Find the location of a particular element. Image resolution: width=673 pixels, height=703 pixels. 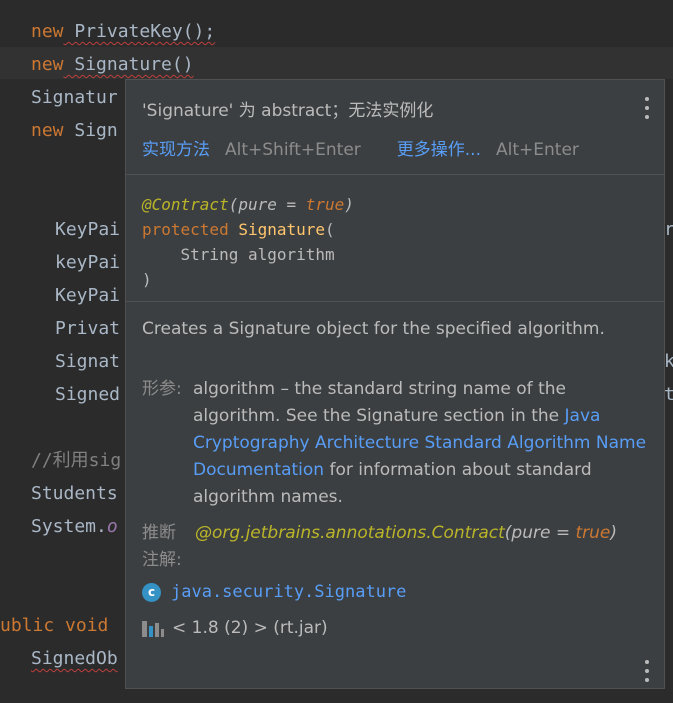

more-actions-shortcut: Alt+Enter is located at coordinates (537, 150).